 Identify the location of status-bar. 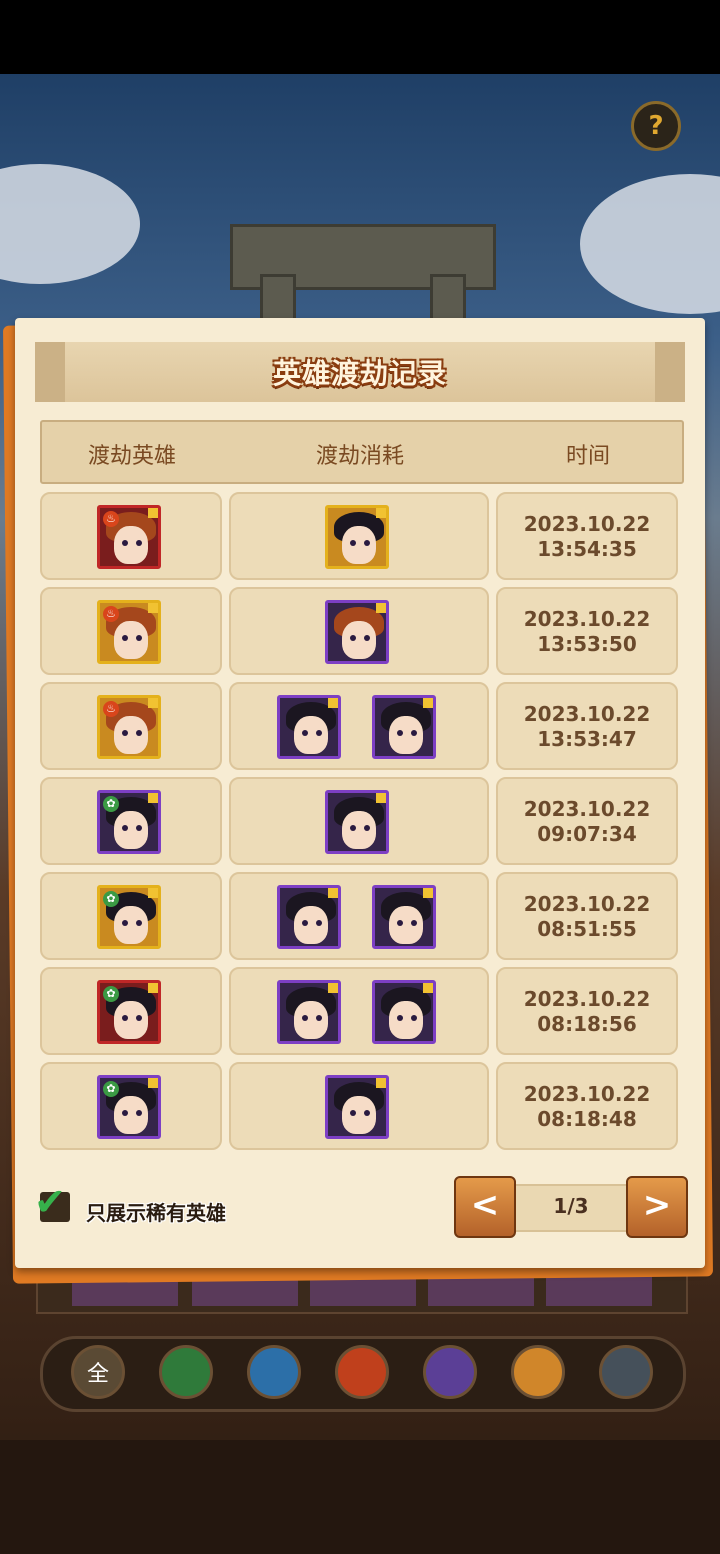
(360, 37).